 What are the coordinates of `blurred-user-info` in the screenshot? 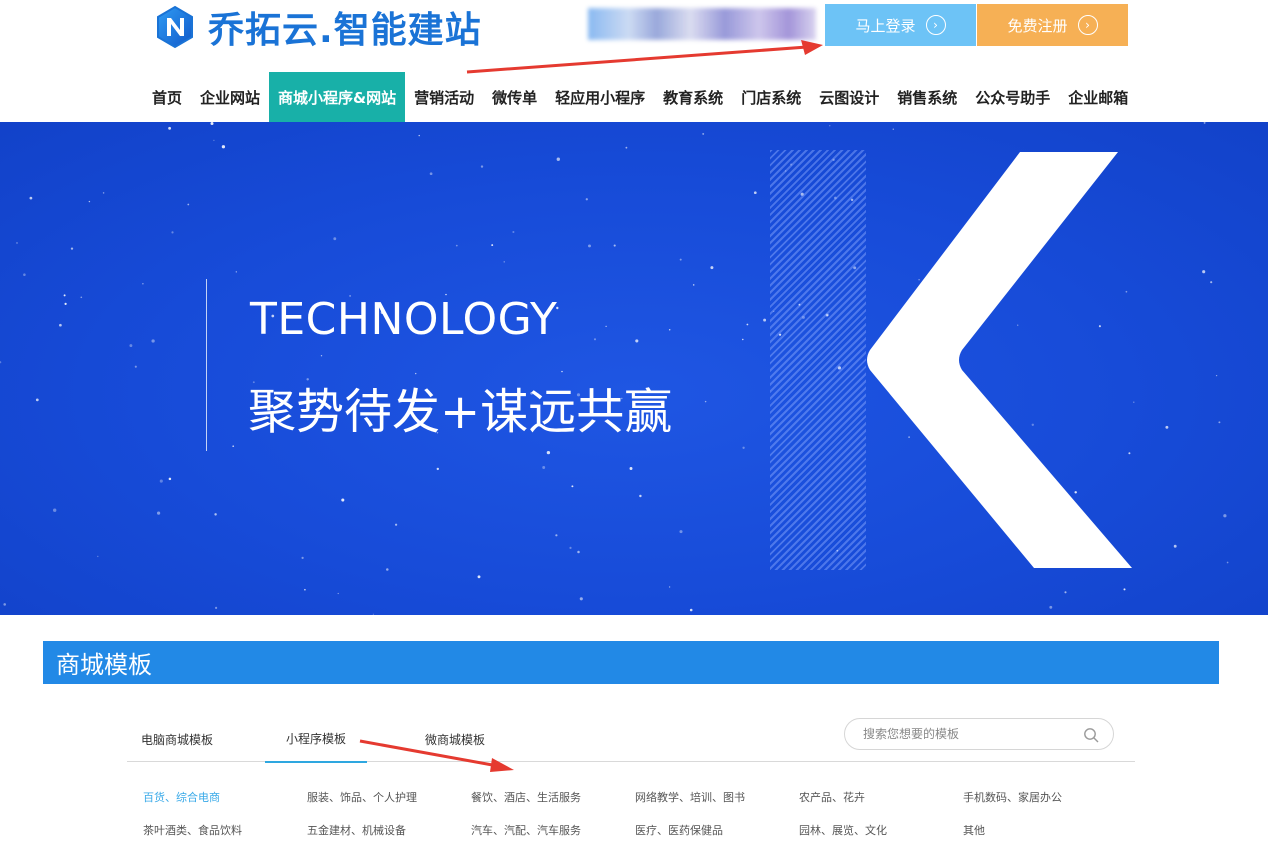 It's located at (702, 24).